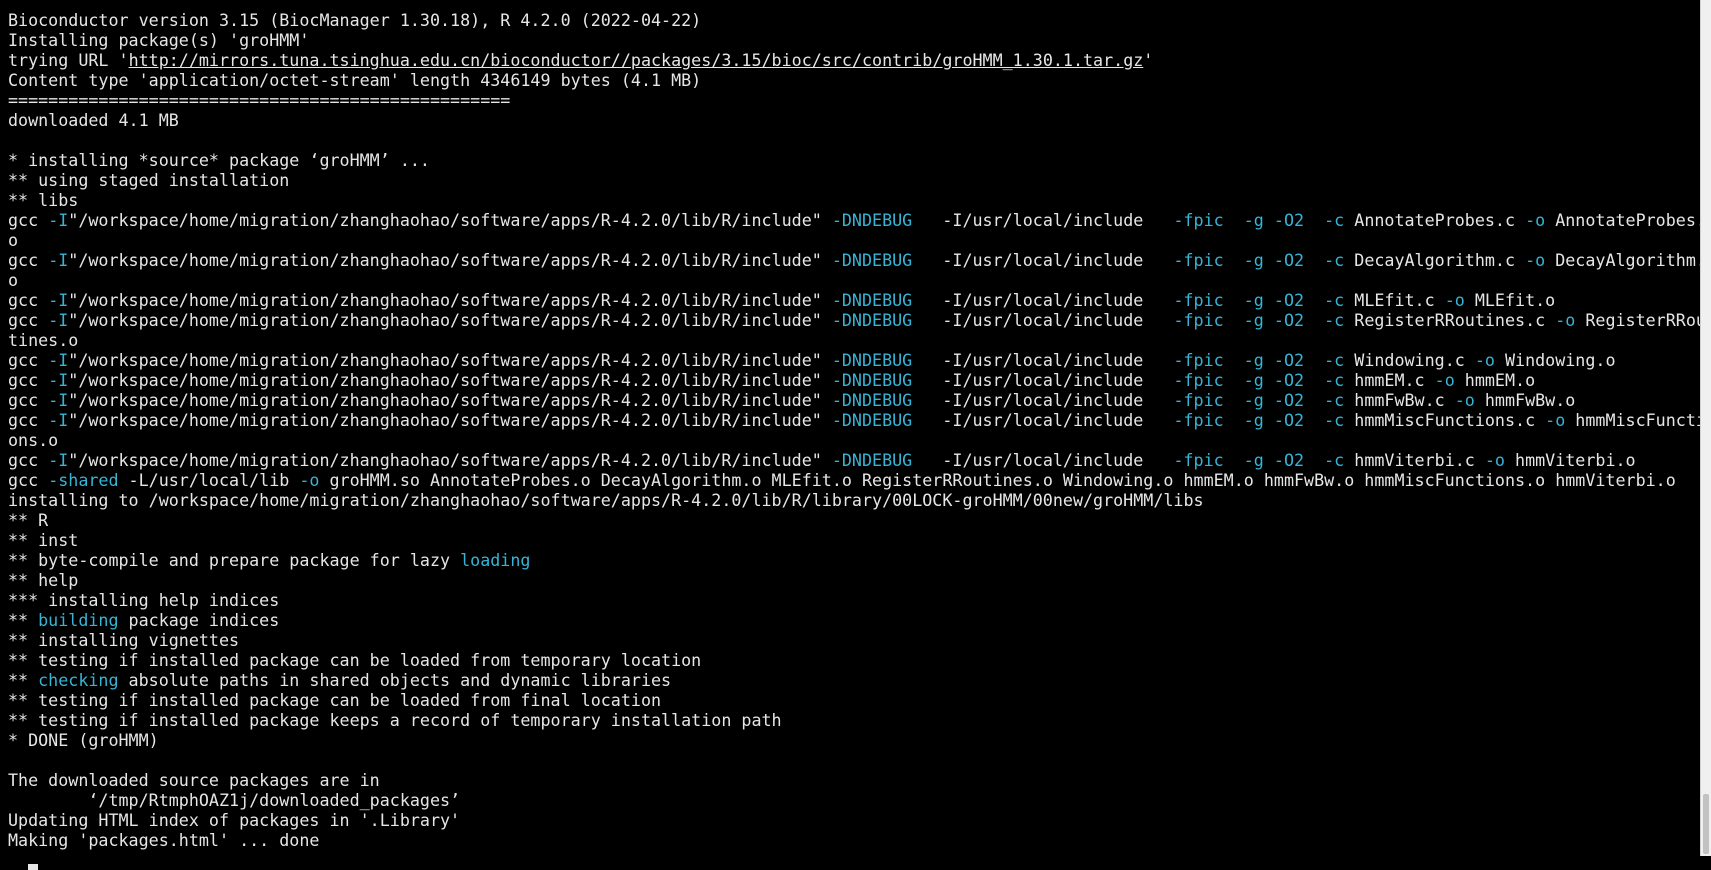  I want to click on terminal-line: ** inst, so click(854, 540).